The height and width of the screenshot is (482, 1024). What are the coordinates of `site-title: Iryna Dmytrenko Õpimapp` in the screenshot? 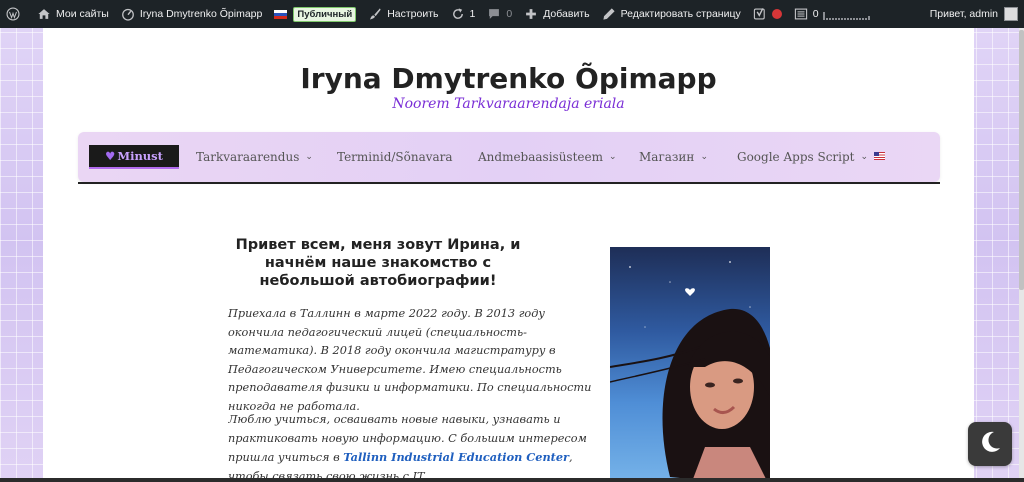 It's located at (508, 78).